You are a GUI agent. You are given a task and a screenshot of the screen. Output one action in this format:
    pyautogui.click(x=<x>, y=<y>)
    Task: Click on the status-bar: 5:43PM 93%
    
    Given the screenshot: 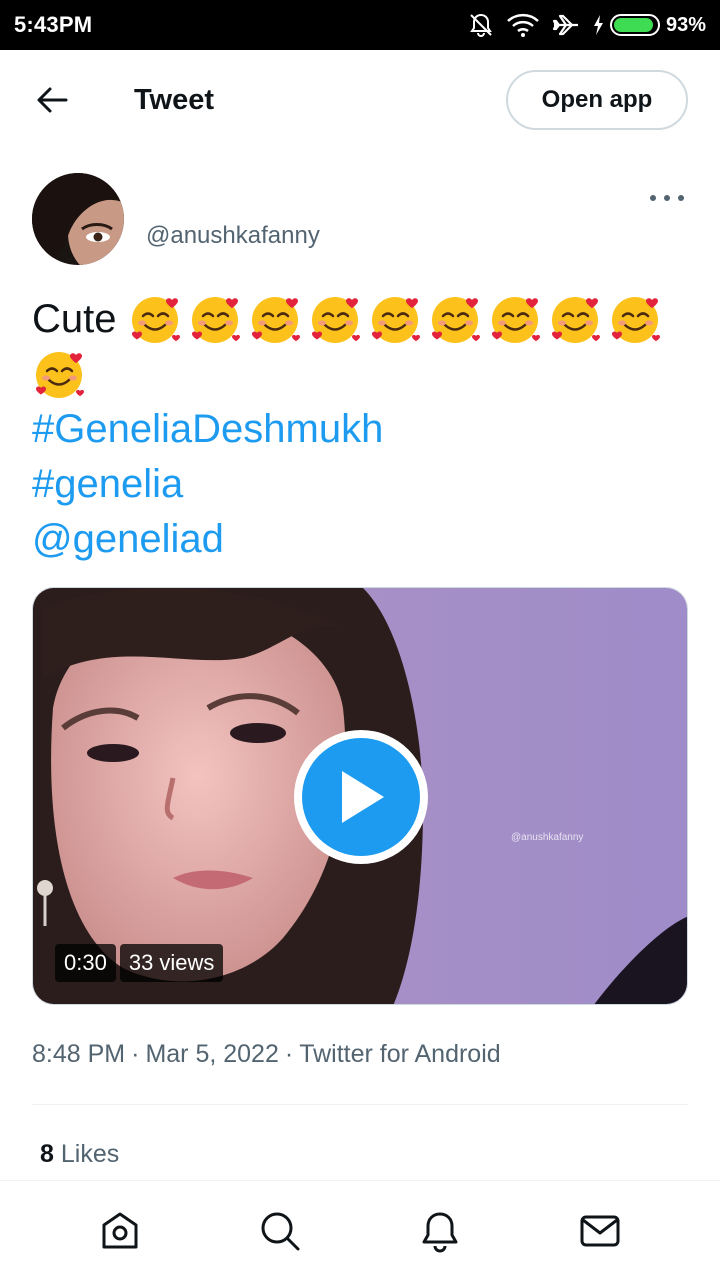 What is the action you would take?
    pyautogui.click(x=360, y=25)
    